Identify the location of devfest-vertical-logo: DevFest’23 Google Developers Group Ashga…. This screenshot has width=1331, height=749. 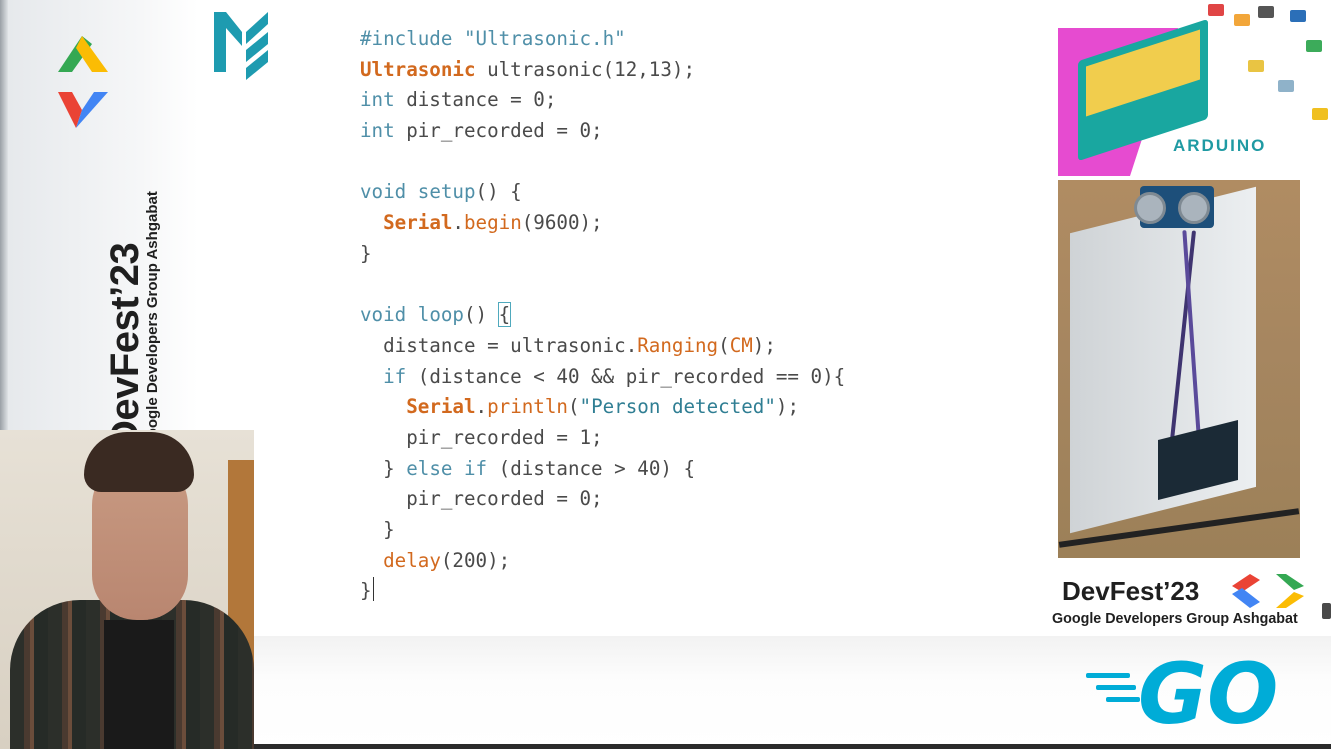
(107, 239).